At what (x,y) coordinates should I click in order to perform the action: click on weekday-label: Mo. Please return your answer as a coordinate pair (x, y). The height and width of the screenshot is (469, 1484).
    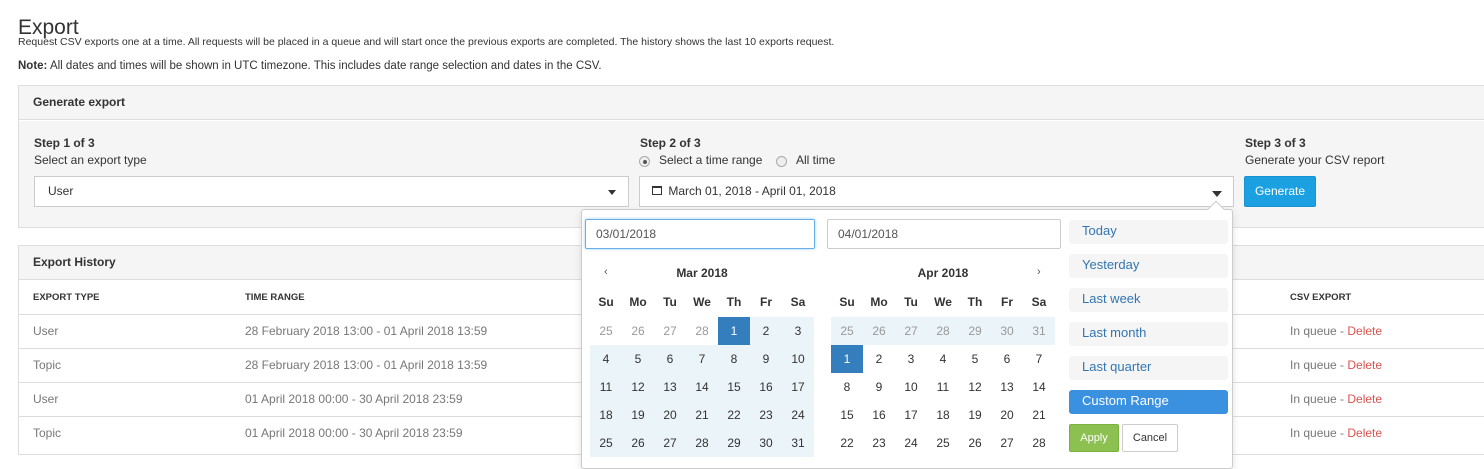
    Looking at the image, I should click on (879, 302).